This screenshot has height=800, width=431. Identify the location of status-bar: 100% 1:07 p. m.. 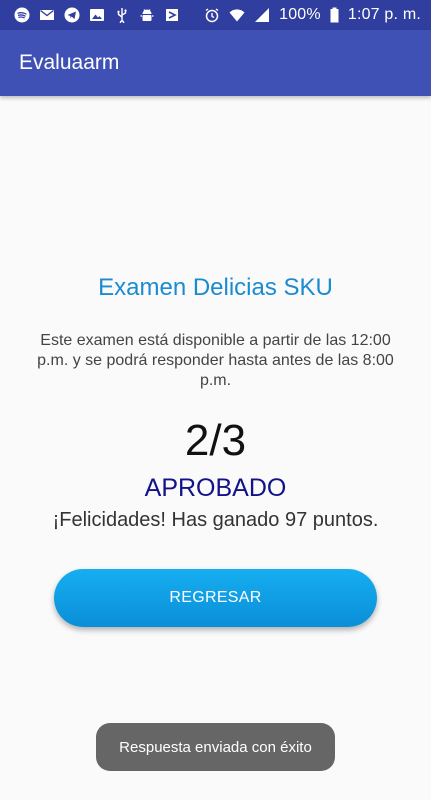
(215, 15).